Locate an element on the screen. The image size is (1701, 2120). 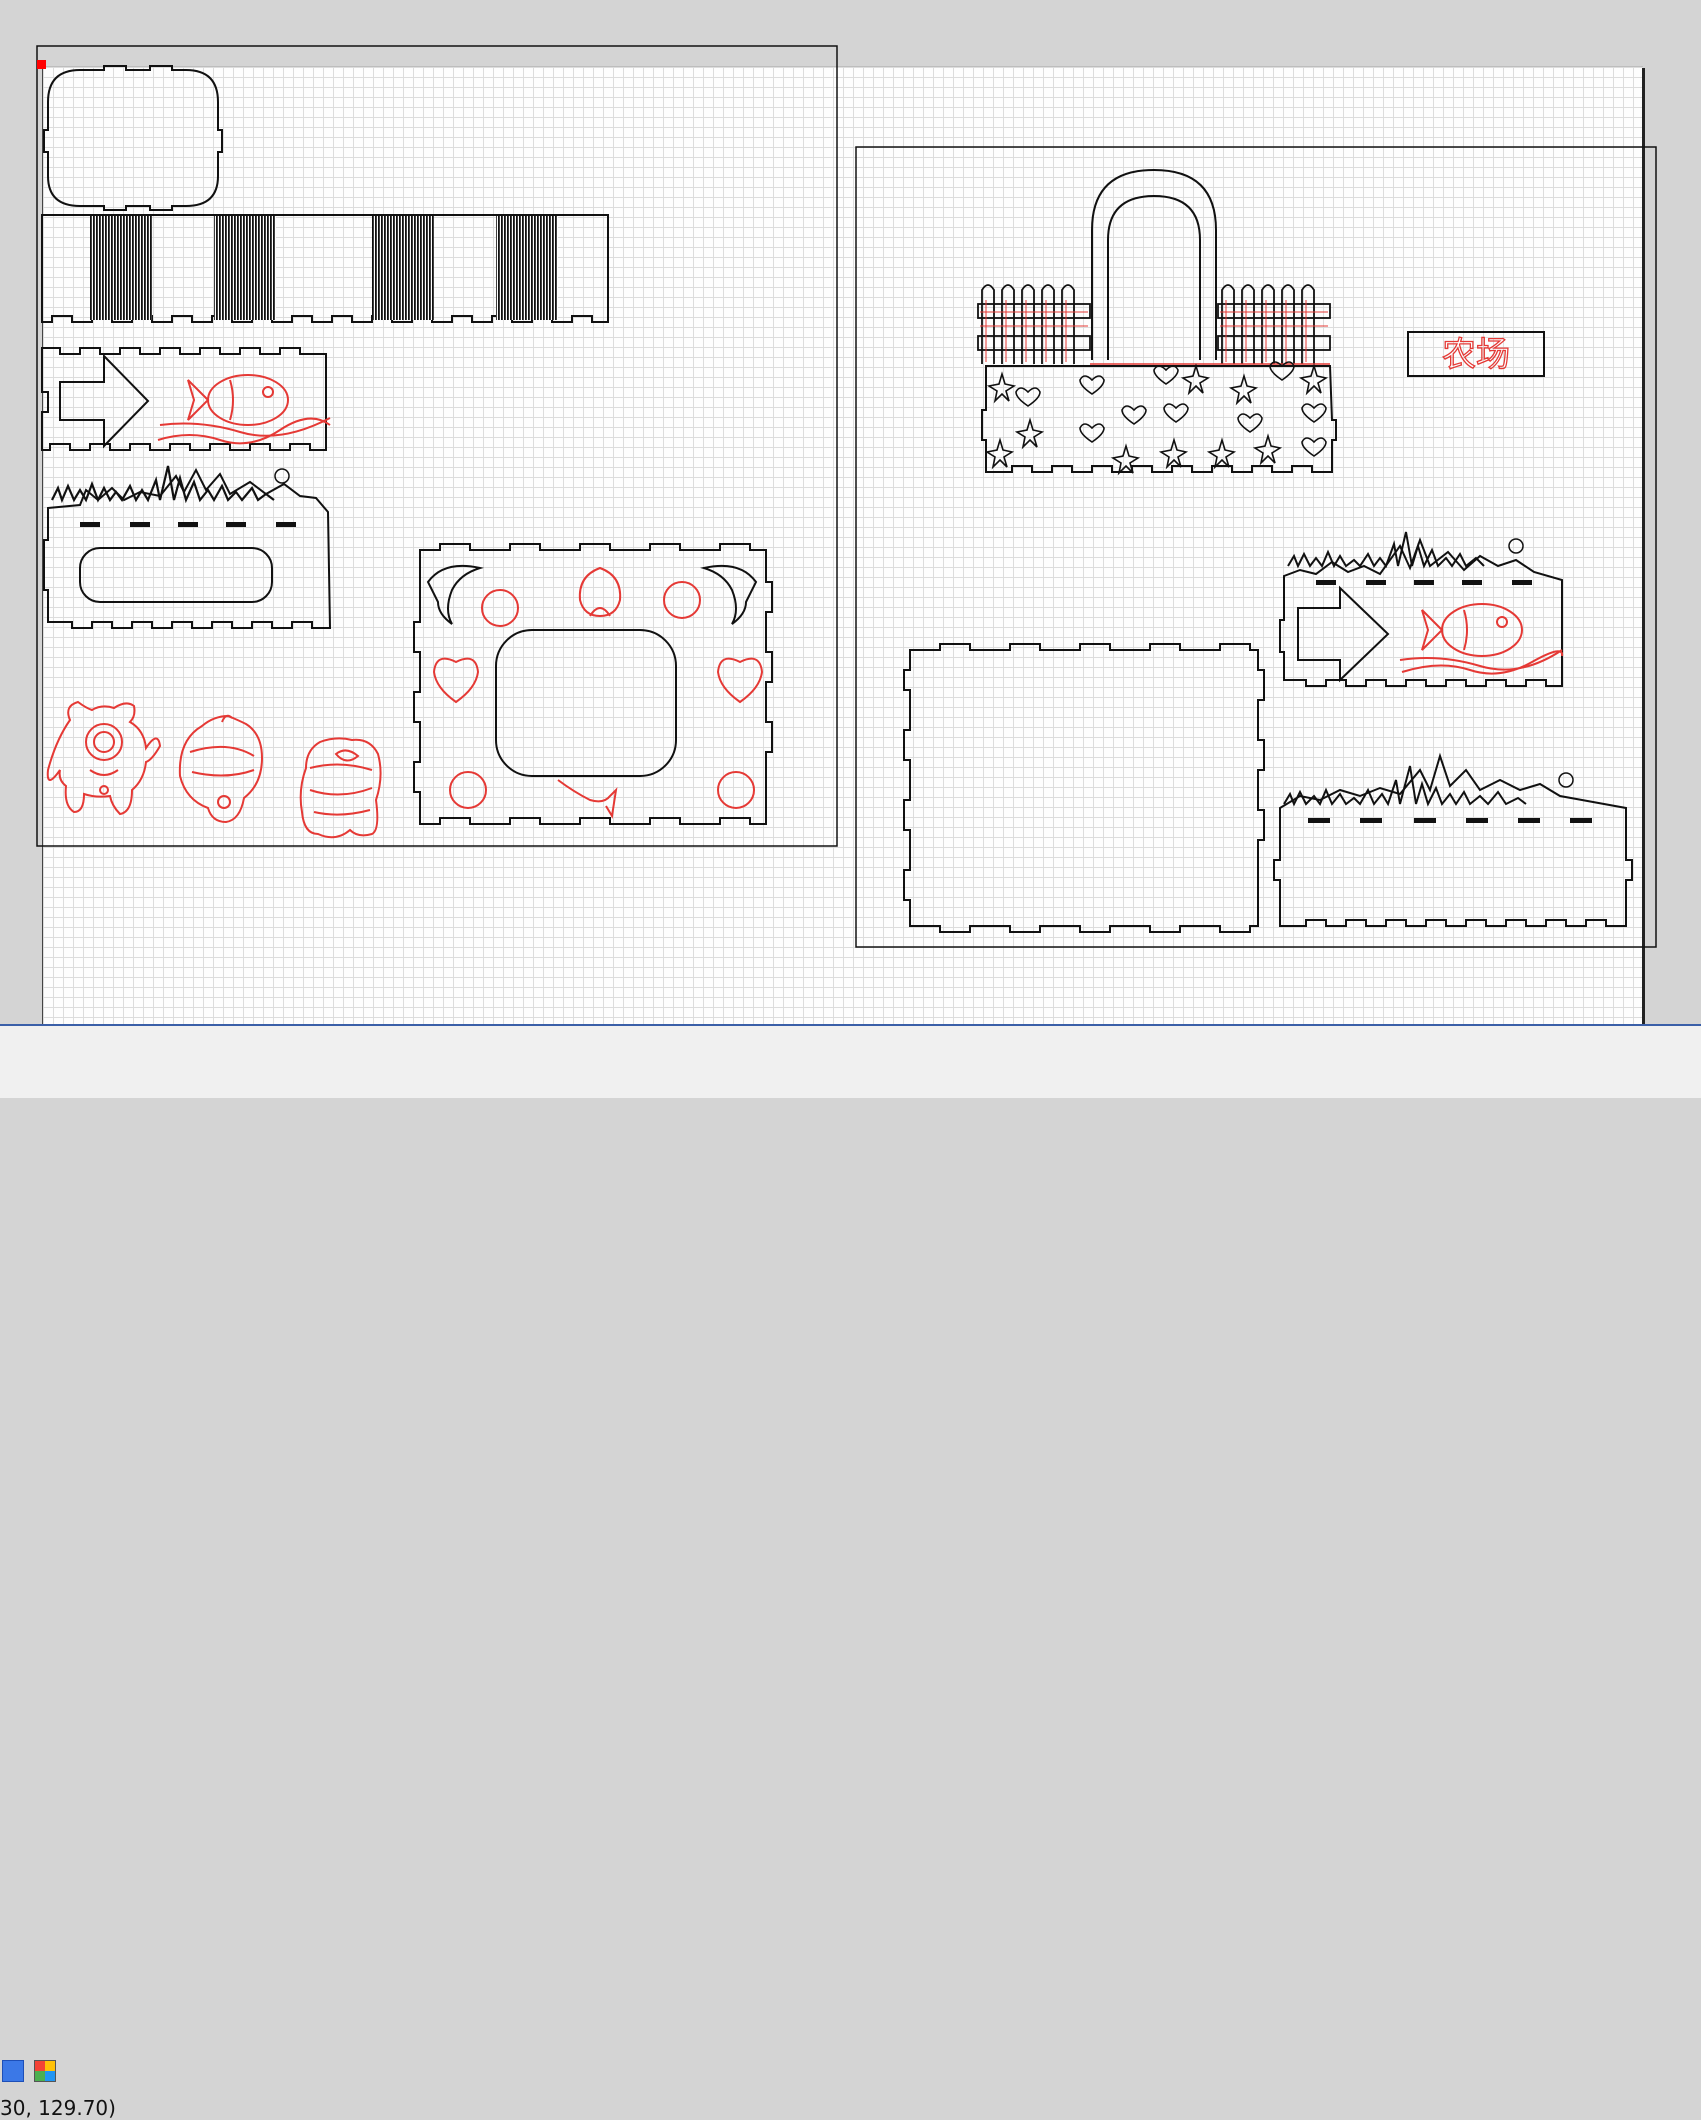
fish-arrow-panel-right is located at coordinates (1421, 609).